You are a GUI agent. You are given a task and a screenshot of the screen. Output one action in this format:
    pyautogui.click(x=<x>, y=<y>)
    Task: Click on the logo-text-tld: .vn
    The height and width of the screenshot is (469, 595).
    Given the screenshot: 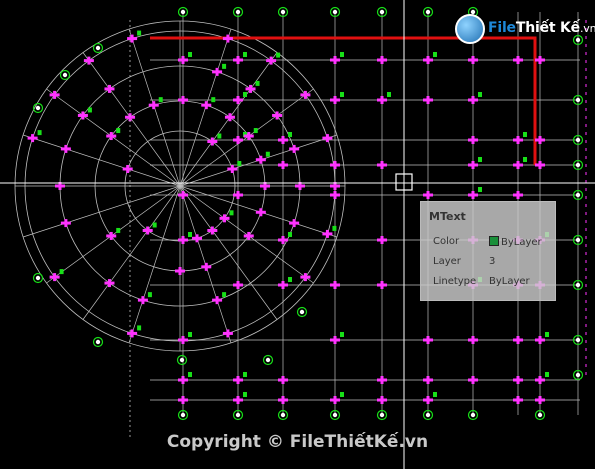 What is the action you would take?
    pyautogui.click(x=587, y=28)
    